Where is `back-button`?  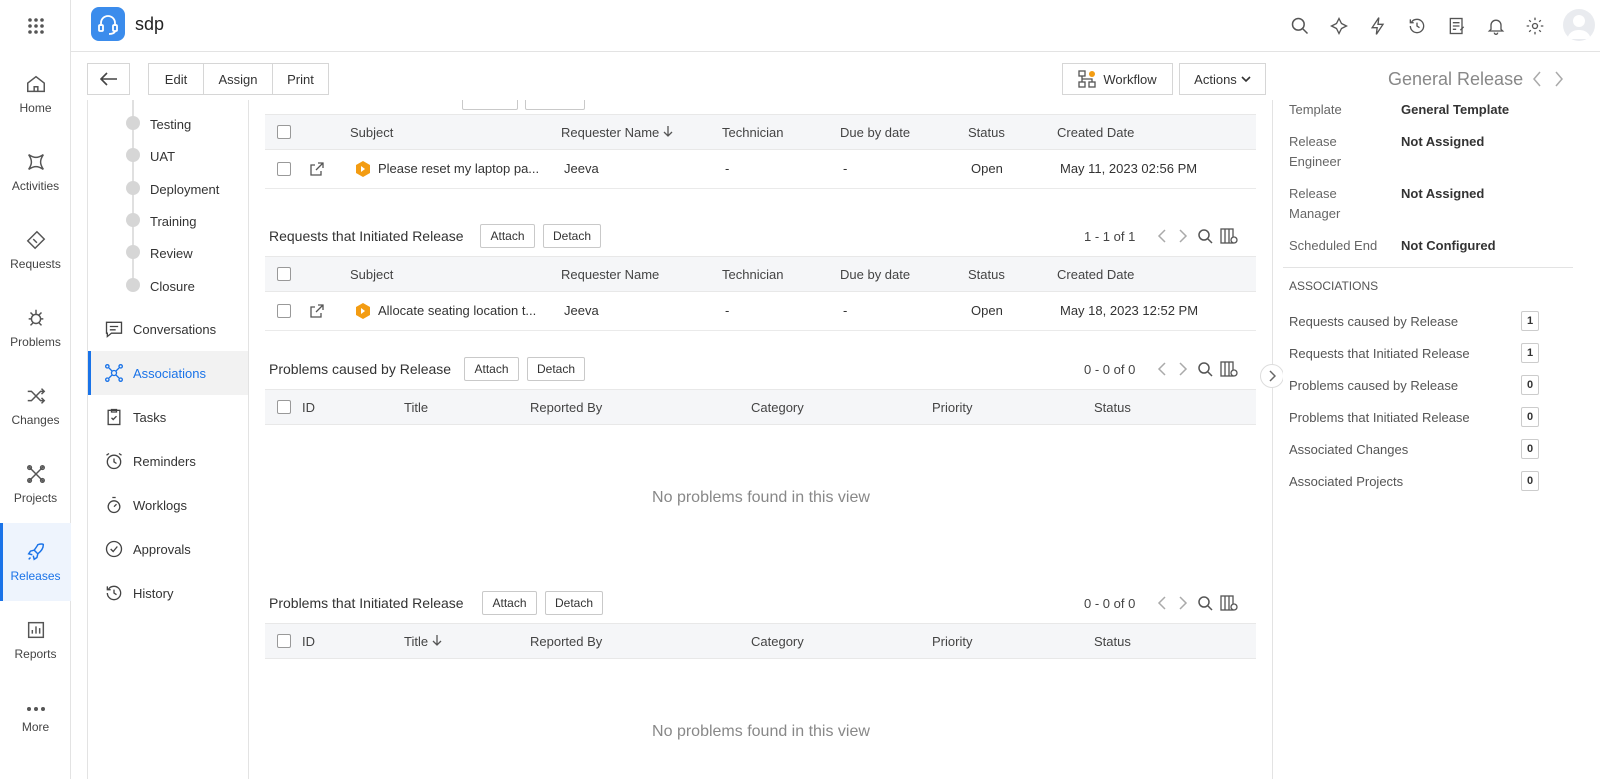 back-button is located at coordinates (108, 79).